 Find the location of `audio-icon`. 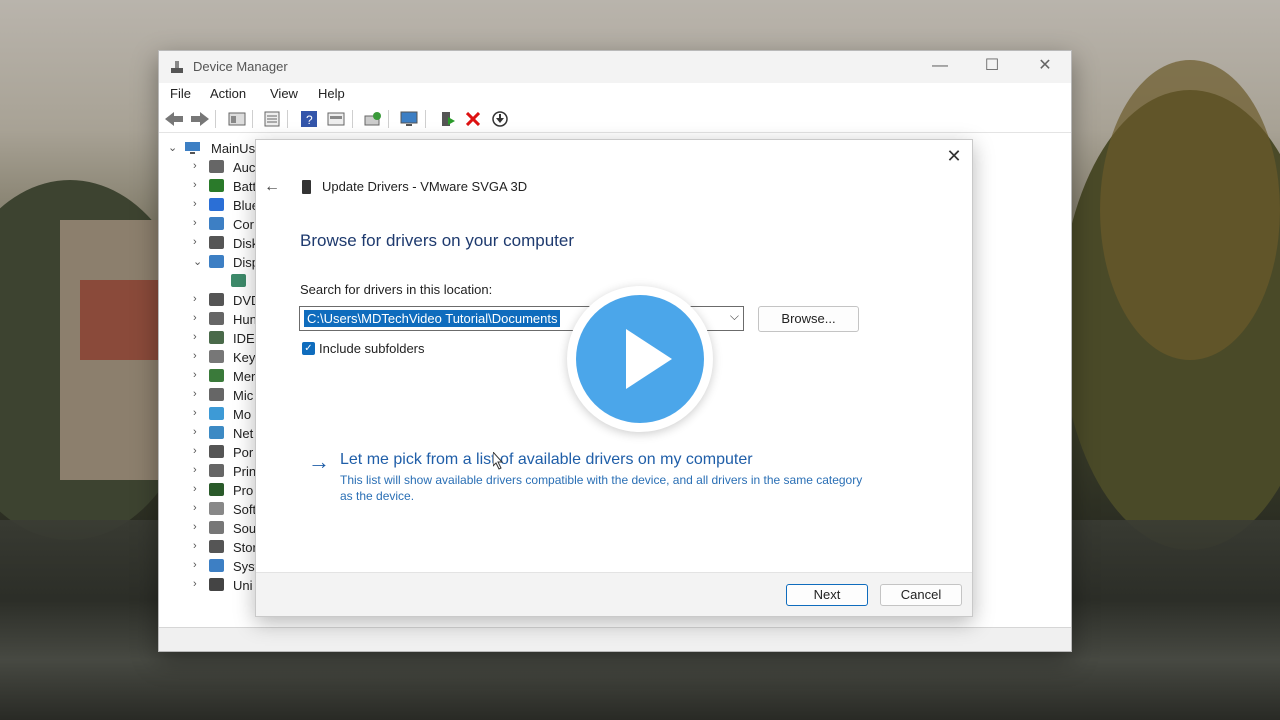

audio-icon is located at coordinates (216, 166).